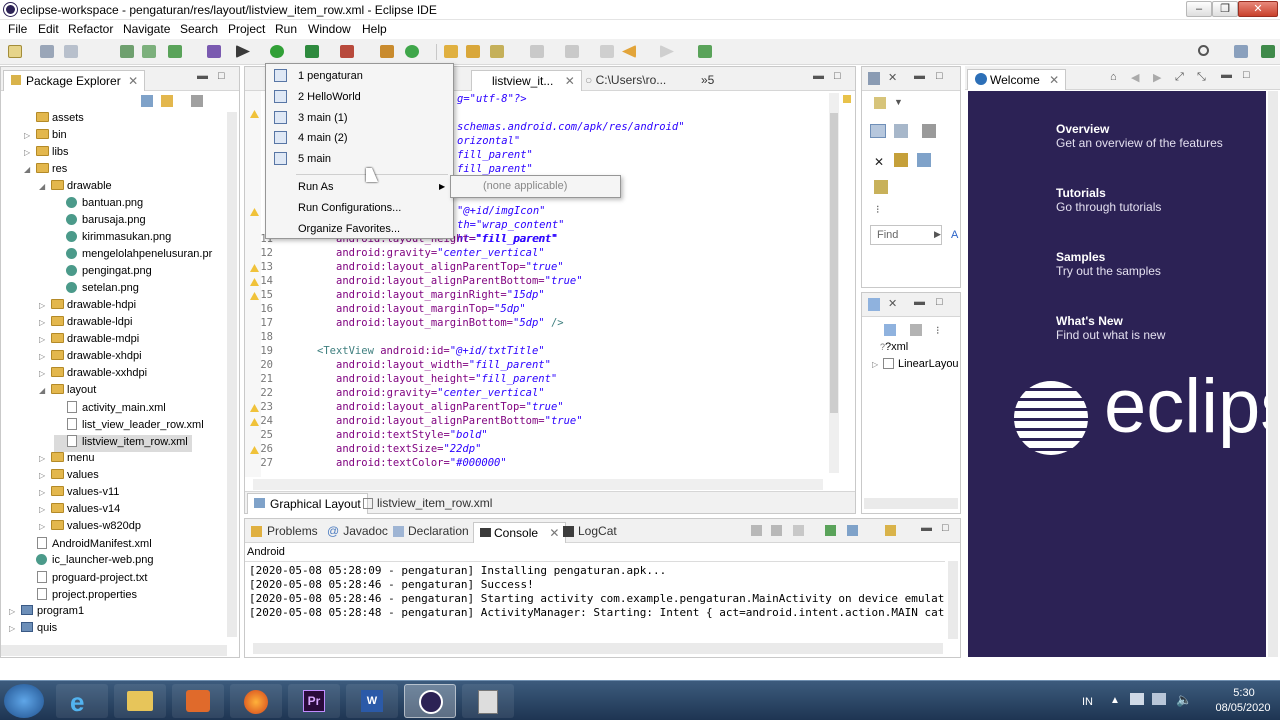  I want to click on tree-item: ▷ drawable-xxhdpi, so click(93, 375).